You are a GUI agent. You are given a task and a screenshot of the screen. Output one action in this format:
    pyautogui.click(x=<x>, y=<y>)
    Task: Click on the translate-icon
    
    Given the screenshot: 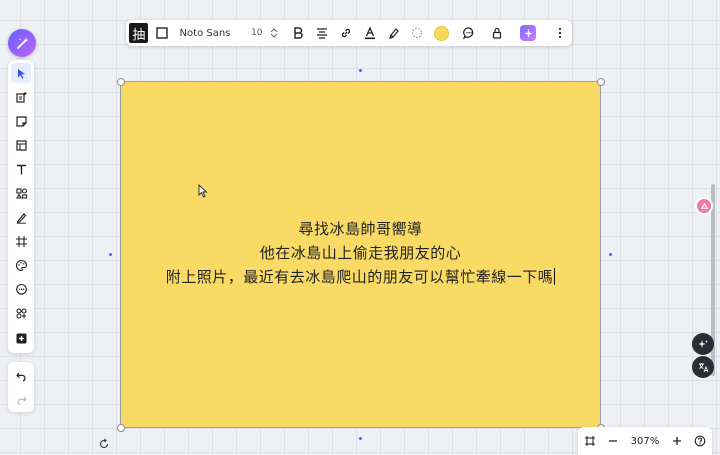 What is the action you would take?
    pyautogui.click(x=703, y=367)
    